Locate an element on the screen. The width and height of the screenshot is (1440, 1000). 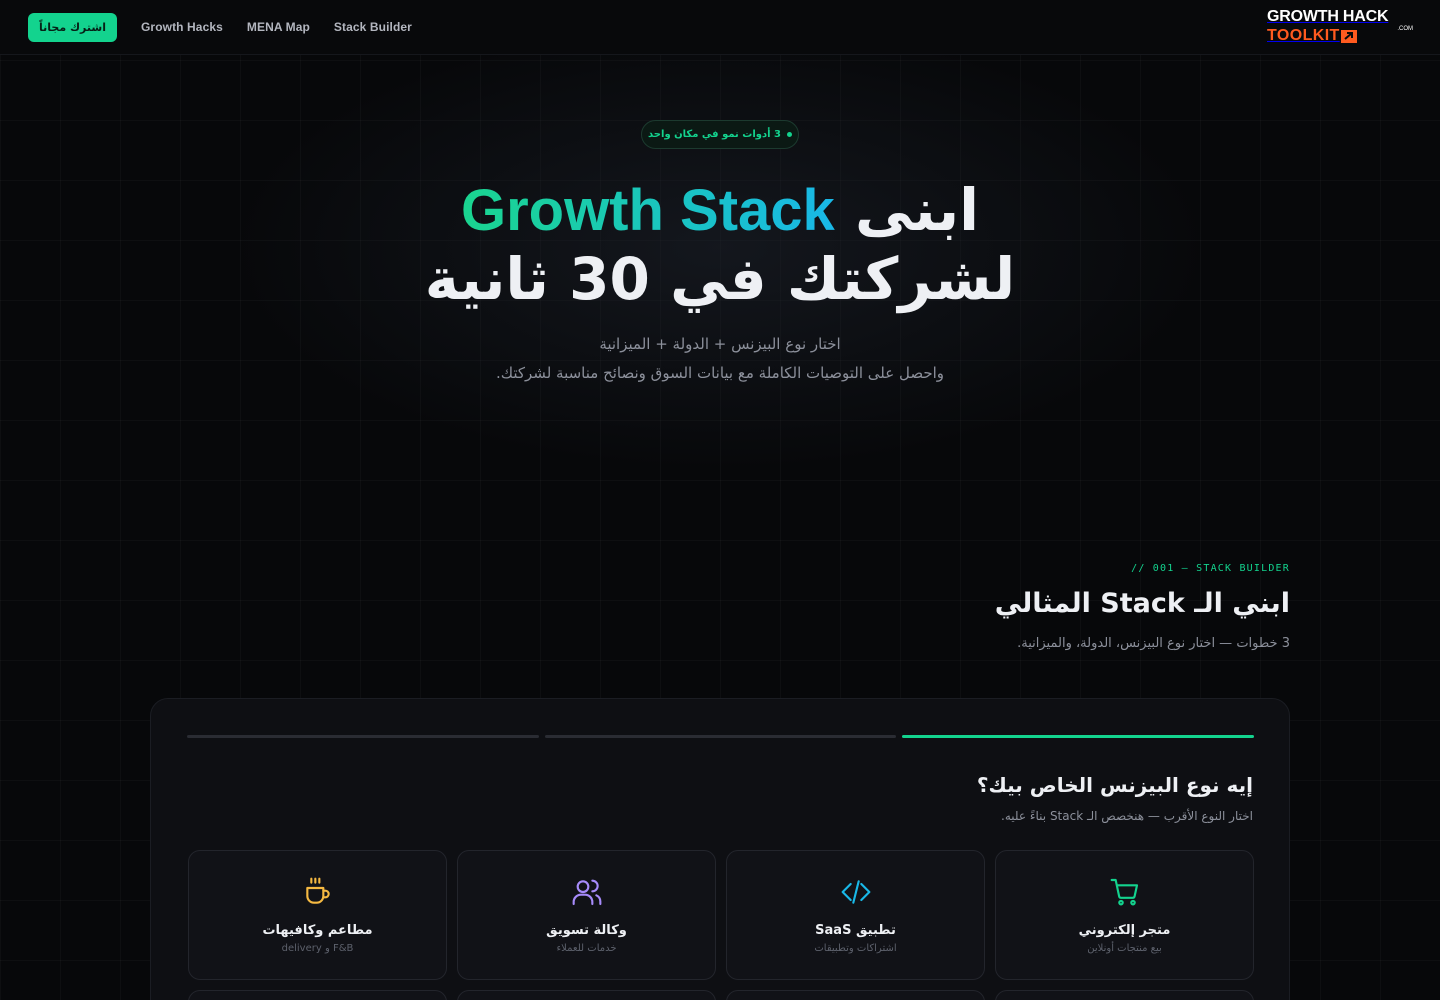
option-title: مطاعم وكافيهات is located at coordinates (317, 930).